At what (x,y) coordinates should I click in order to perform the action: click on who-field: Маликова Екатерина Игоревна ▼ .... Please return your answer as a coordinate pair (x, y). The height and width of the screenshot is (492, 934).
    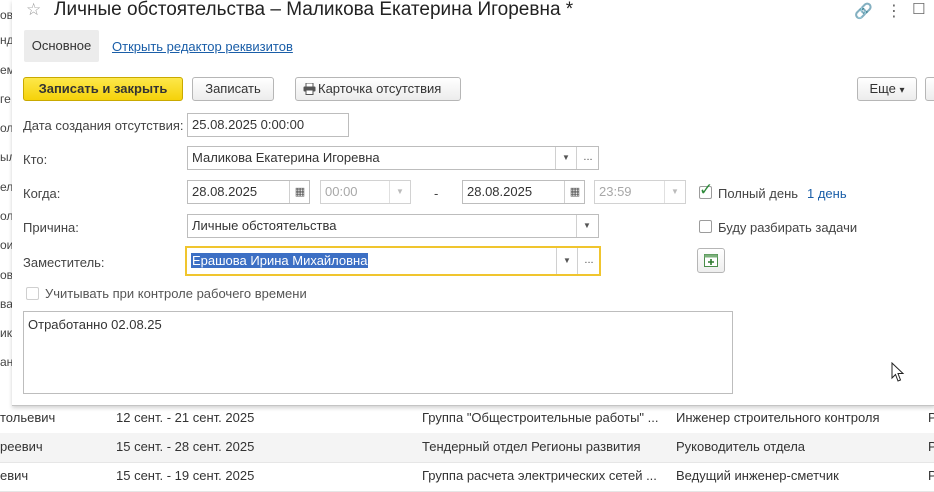
    Looking at the image, I should click on (393, 158).